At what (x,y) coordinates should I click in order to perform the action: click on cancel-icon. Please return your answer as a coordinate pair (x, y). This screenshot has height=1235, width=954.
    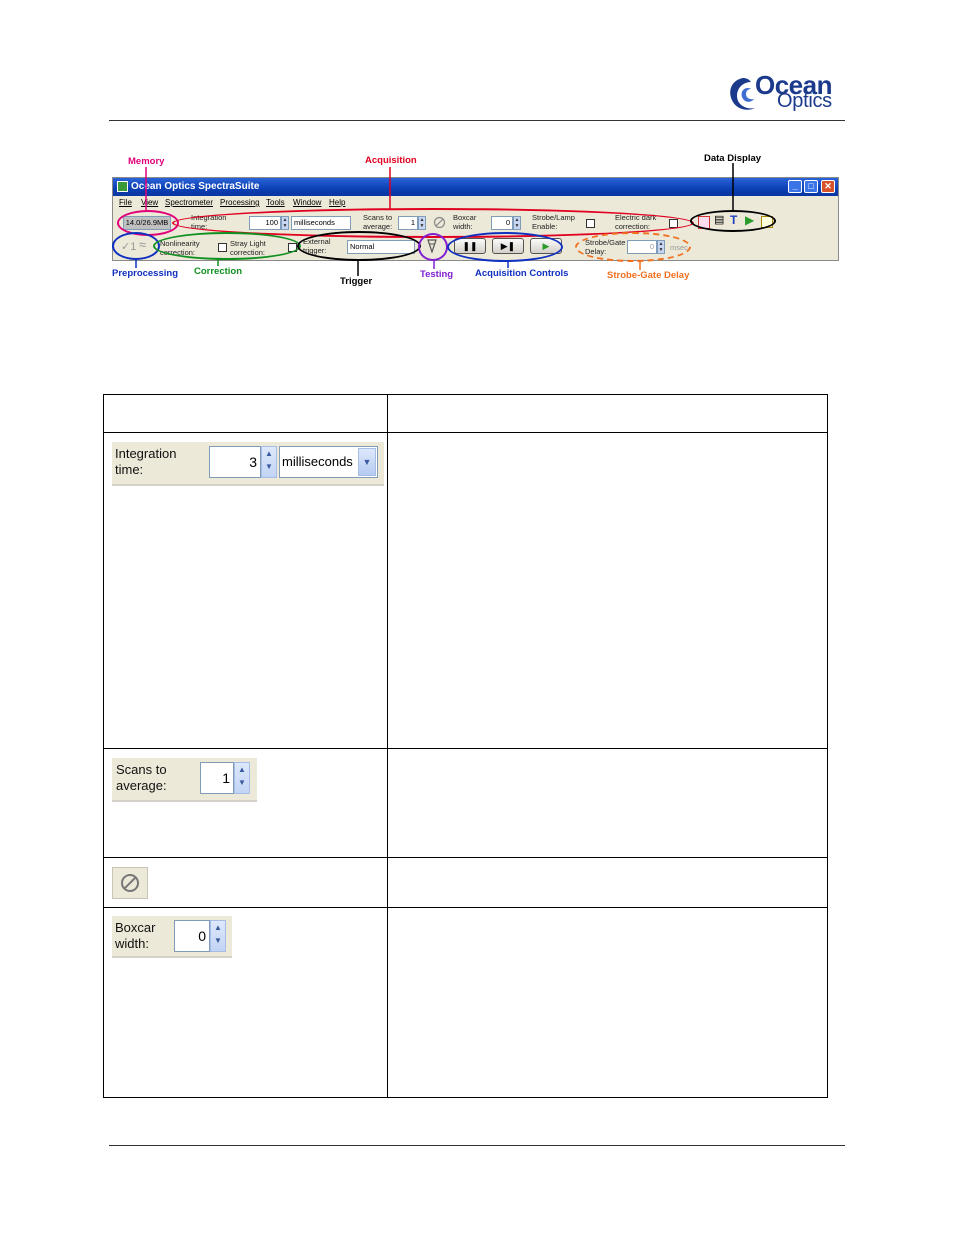
    Looking at the image, I should click on (130, 883).